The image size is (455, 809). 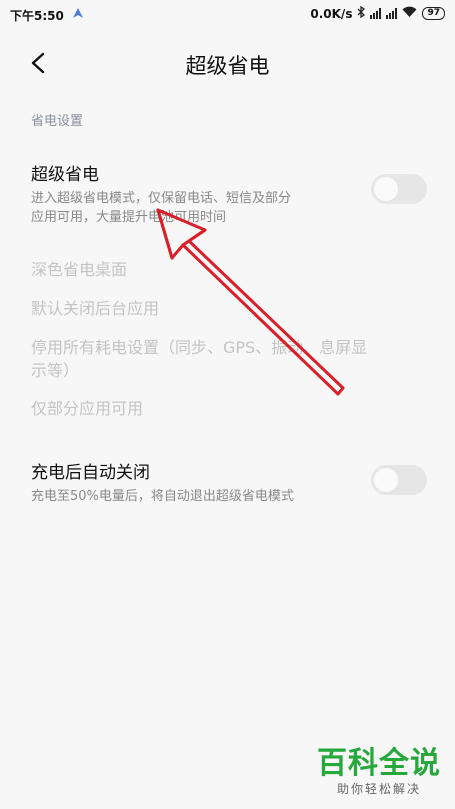 I want to click on watermark-logo: 百科全说 助你轻松解决, so click(x=379, y=767).